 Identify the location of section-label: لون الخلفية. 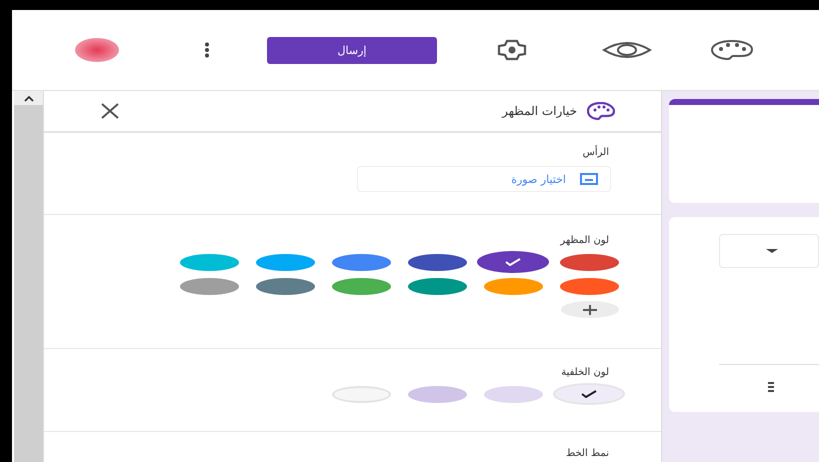
(585, 372).